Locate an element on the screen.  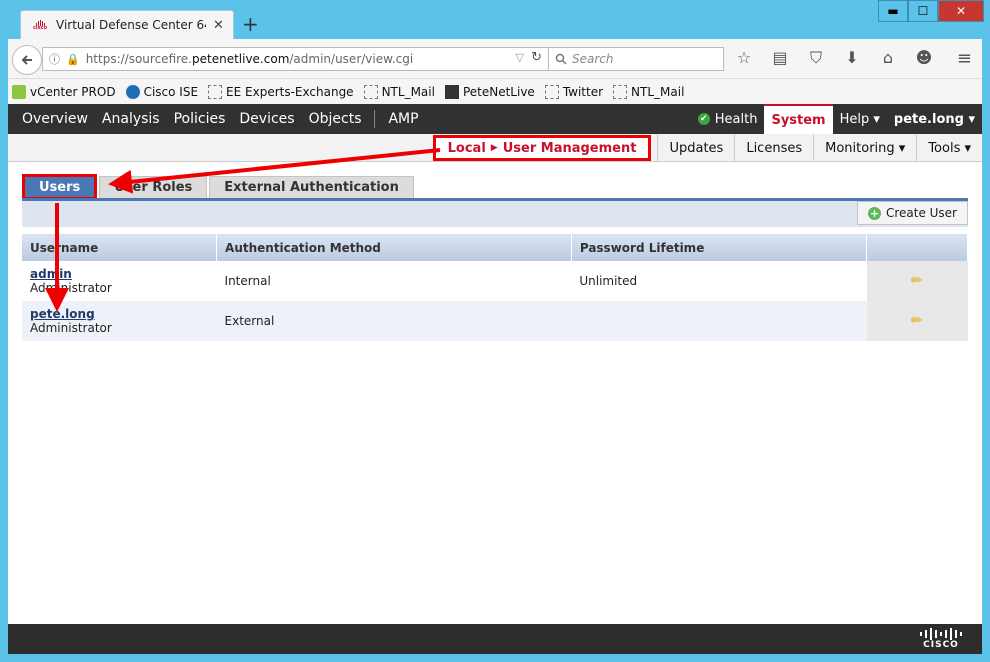
col-auth-method: Authentication Method is located at coordinates (394, 247).